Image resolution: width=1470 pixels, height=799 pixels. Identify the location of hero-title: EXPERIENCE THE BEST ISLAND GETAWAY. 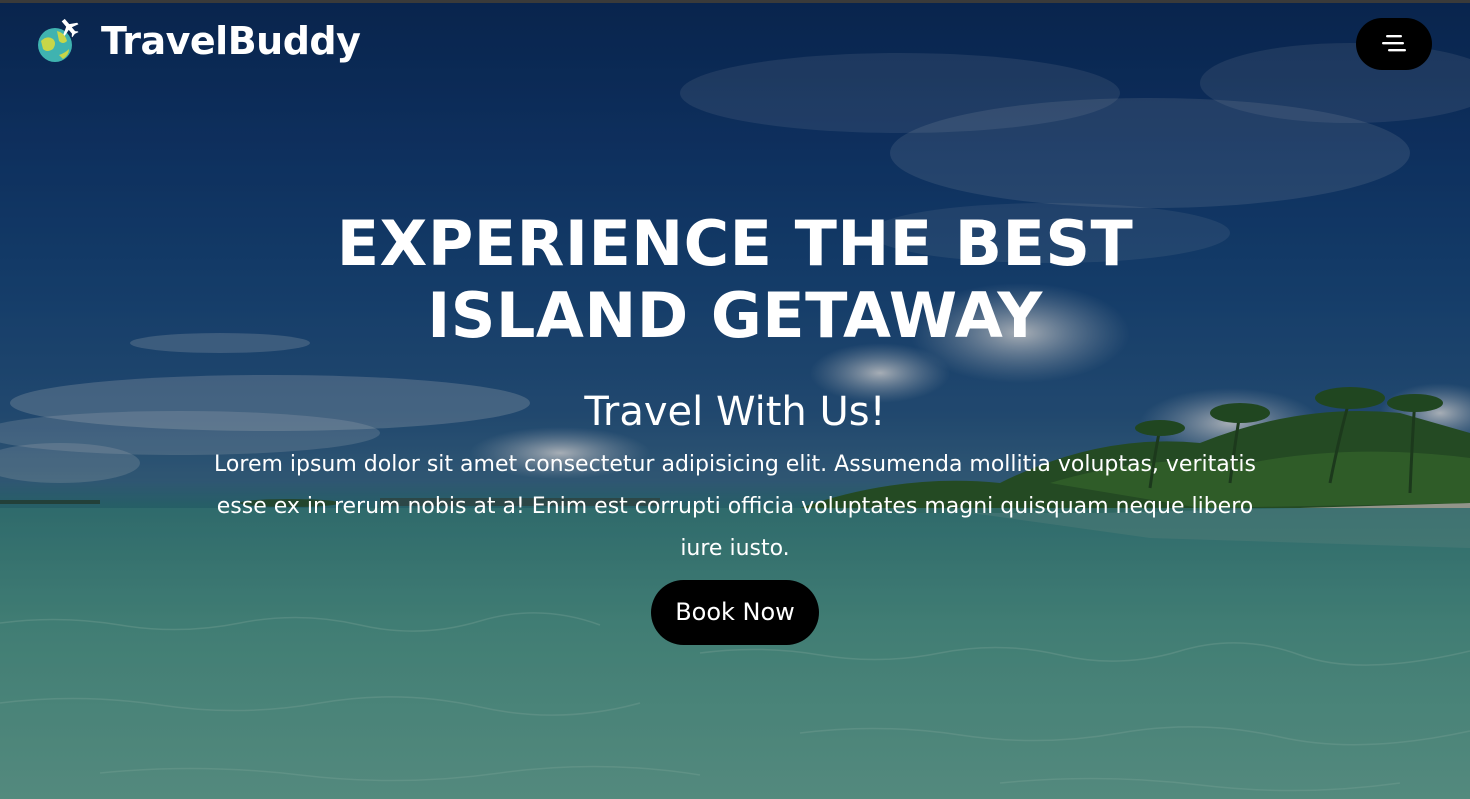
(735, 279).